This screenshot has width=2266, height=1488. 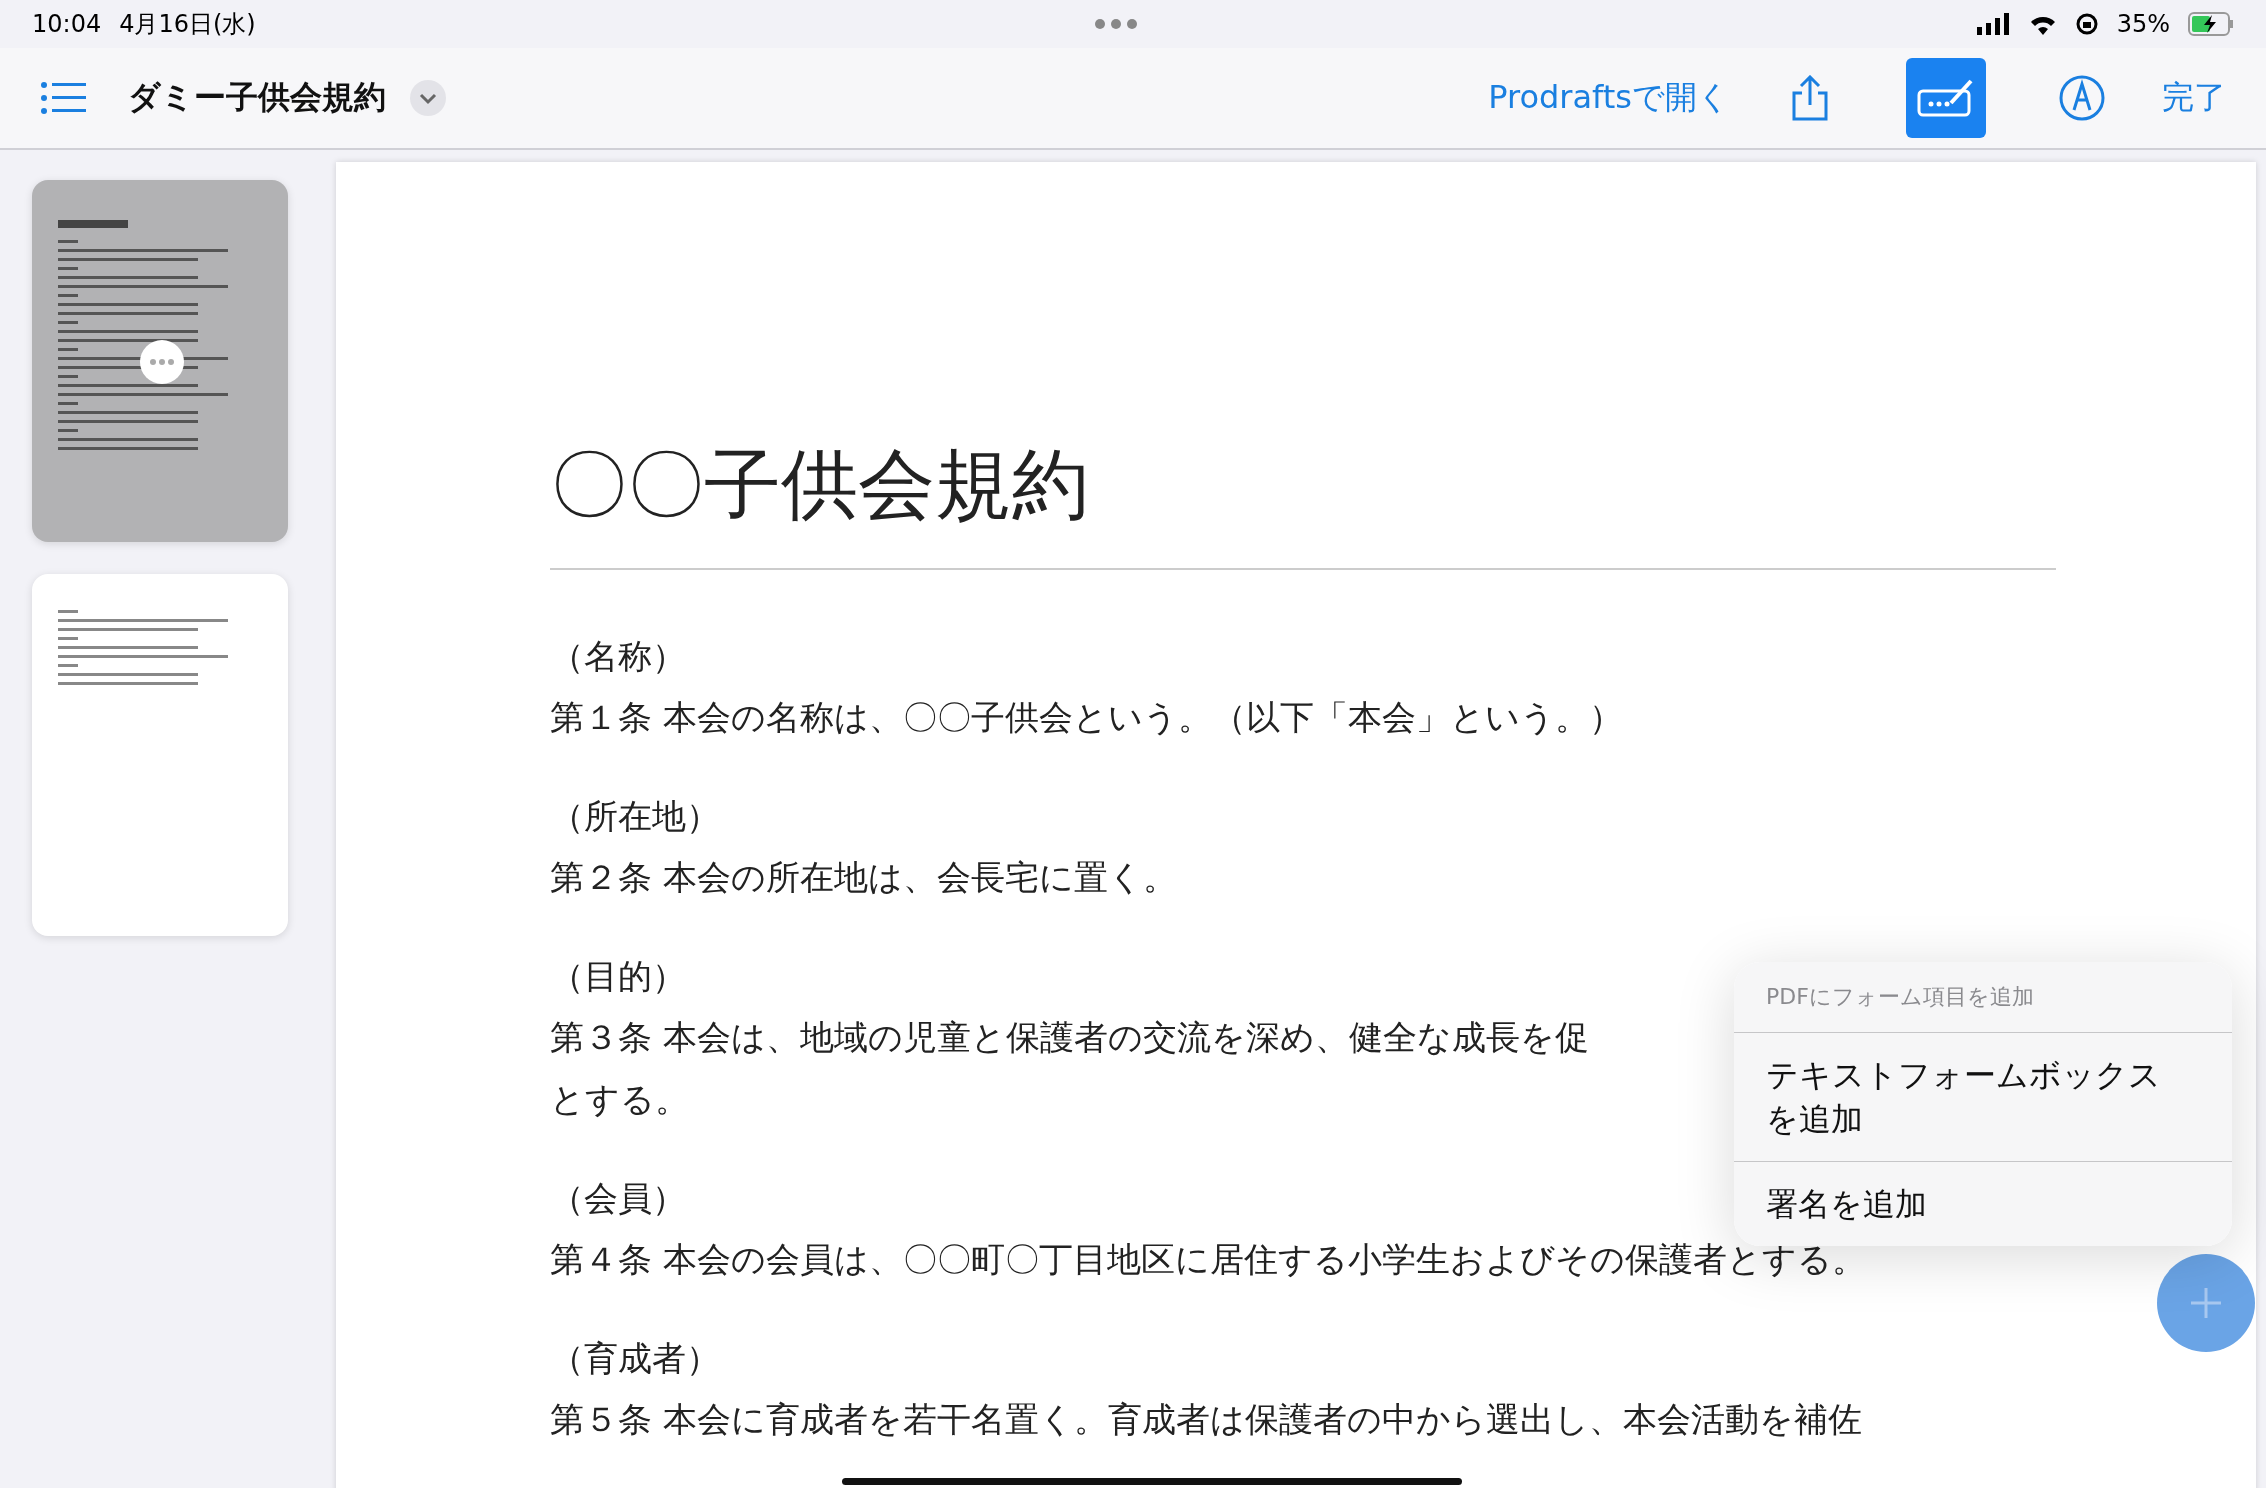 I want to click on article-text: とする。, so click(x=619, y=1099).